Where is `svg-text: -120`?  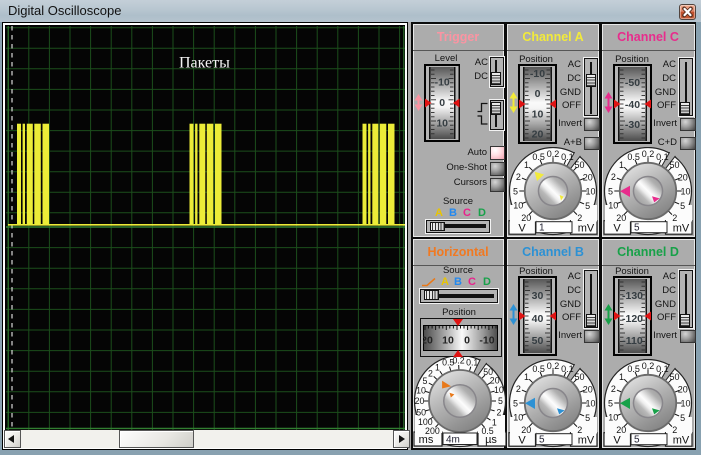 svg-text: -120 is located at coordinates (632, 319).